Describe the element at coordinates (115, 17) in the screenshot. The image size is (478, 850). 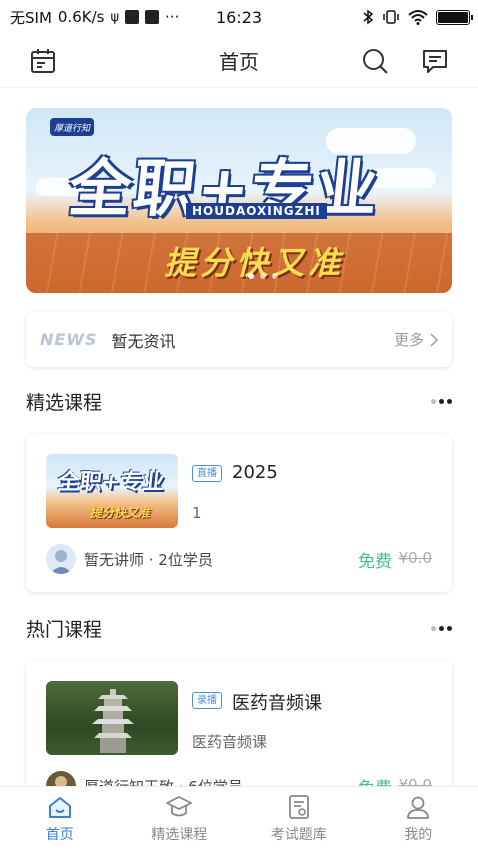
I see `usb-icon: ψ` at that location.